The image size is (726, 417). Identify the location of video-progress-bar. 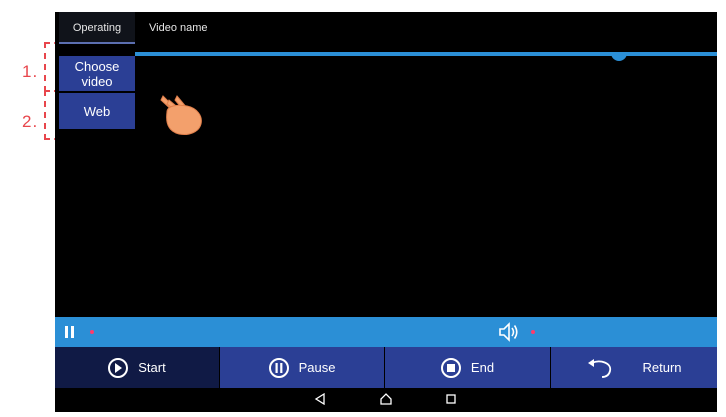
(426, 54).